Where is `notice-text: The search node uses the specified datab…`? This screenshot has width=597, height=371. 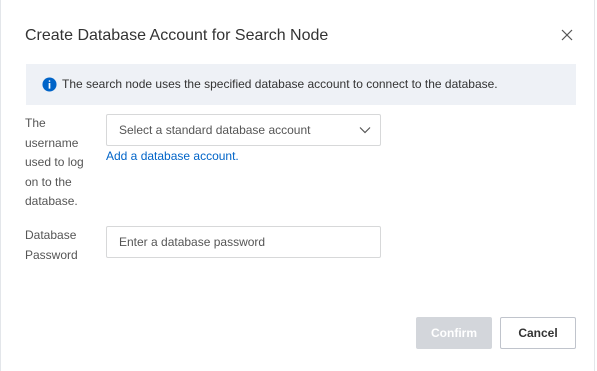
notice-text: The search node uses the specified datab… is located at coordinates (280, 84).